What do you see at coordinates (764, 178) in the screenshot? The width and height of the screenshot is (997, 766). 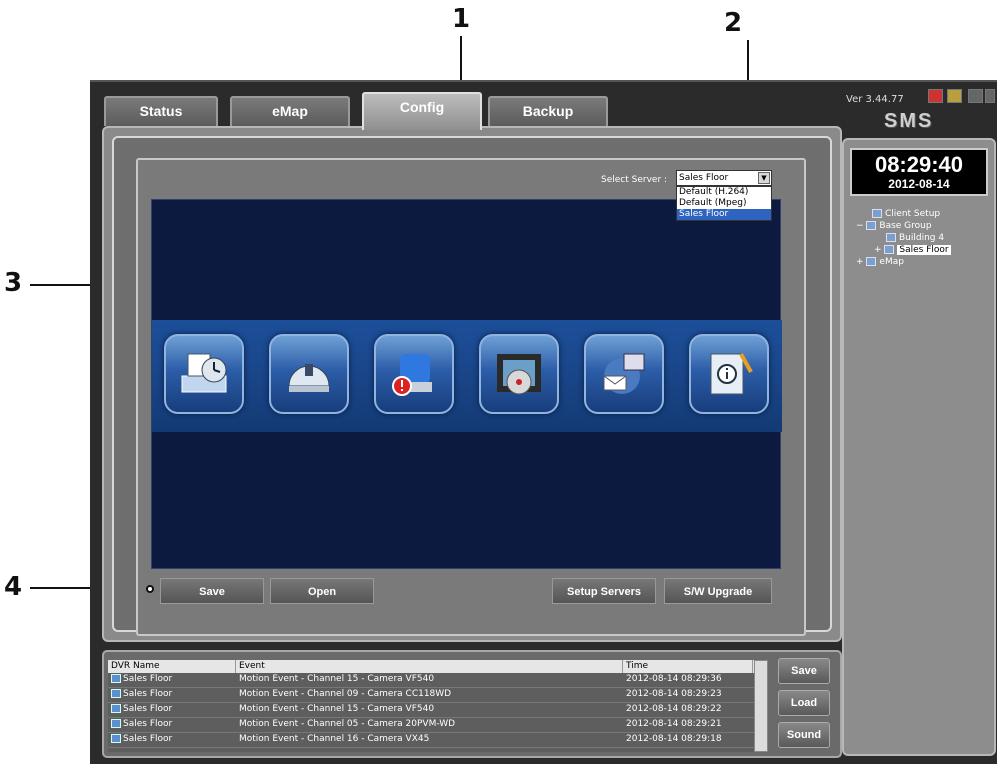 I see `chevron-down-icon: ▼` at bounding box center [764, 178].